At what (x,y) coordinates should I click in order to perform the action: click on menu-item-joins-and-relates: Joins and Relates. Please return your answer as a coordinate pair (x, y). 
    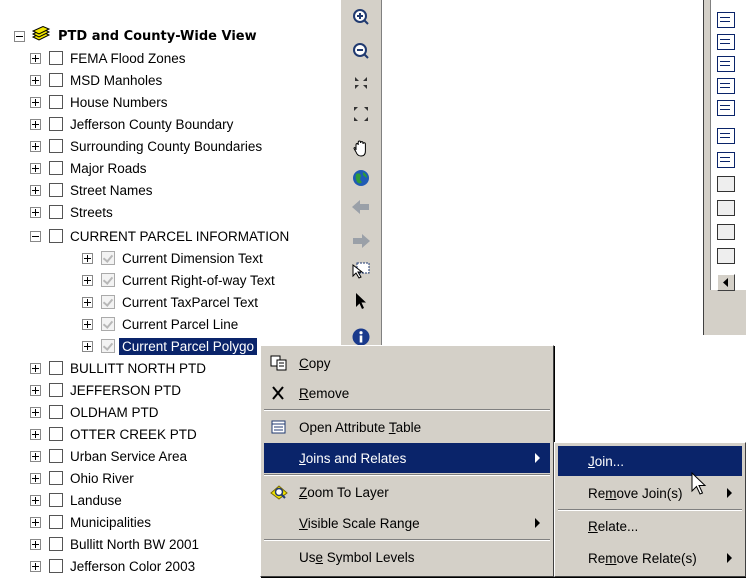
    Looking at the image, I should click on (407, 458).